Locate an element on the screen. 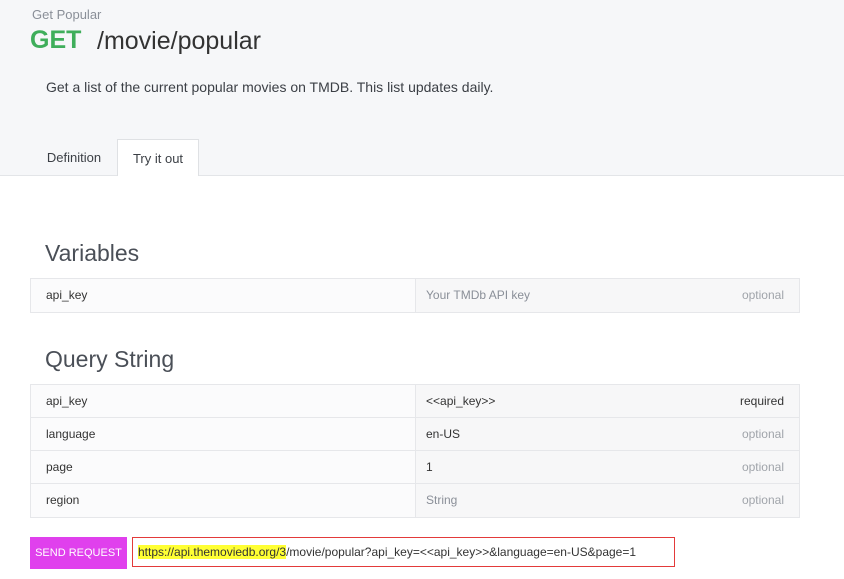 The height and width of the screenshot is (579, 844). param-name: language is located at coordinates (223, 434).